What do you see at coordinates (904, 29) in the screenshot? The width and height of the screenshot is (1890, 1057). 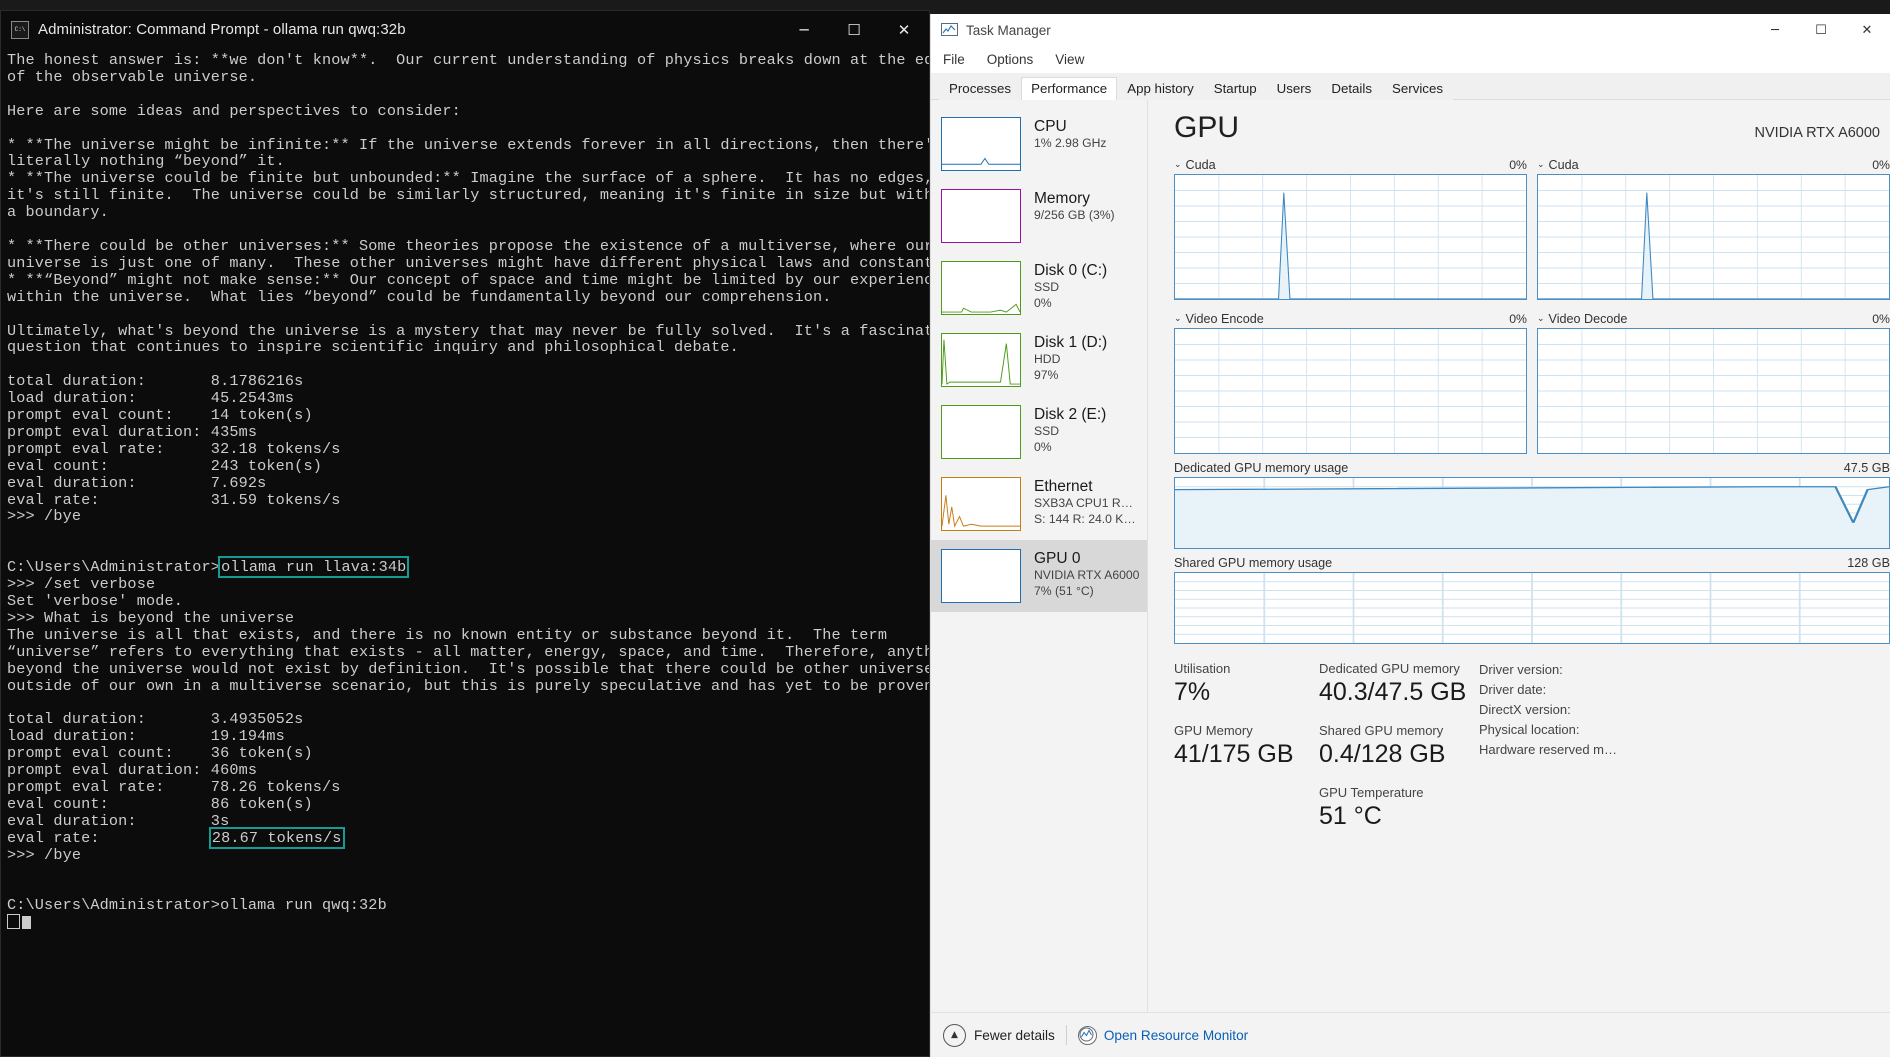 I see `cmd-close-button: ✕` at bounding box center [904, 29].